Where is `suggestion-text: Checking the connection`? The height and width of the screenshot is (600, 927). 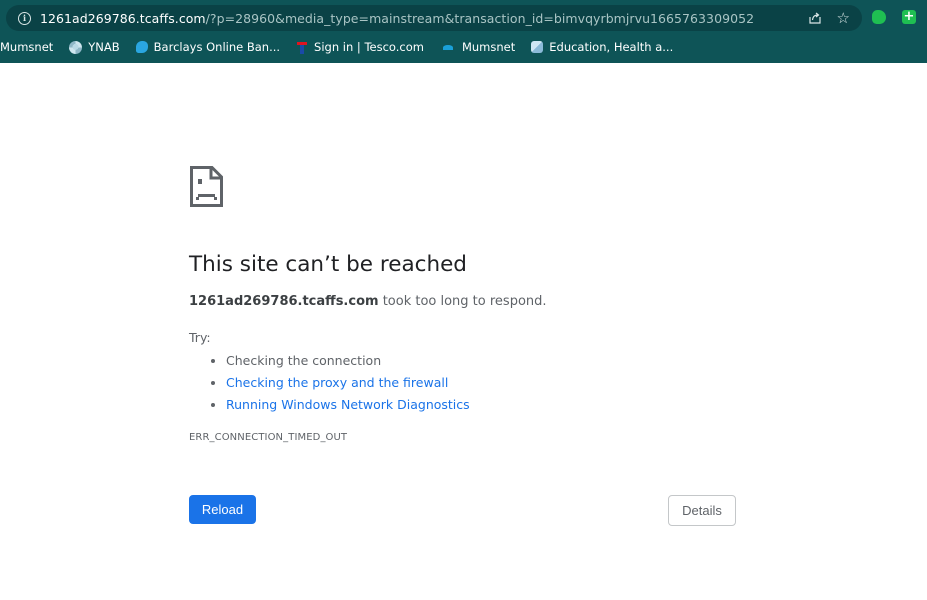
suggestion-text: Checking the connection is located at coordinates (304, 360).